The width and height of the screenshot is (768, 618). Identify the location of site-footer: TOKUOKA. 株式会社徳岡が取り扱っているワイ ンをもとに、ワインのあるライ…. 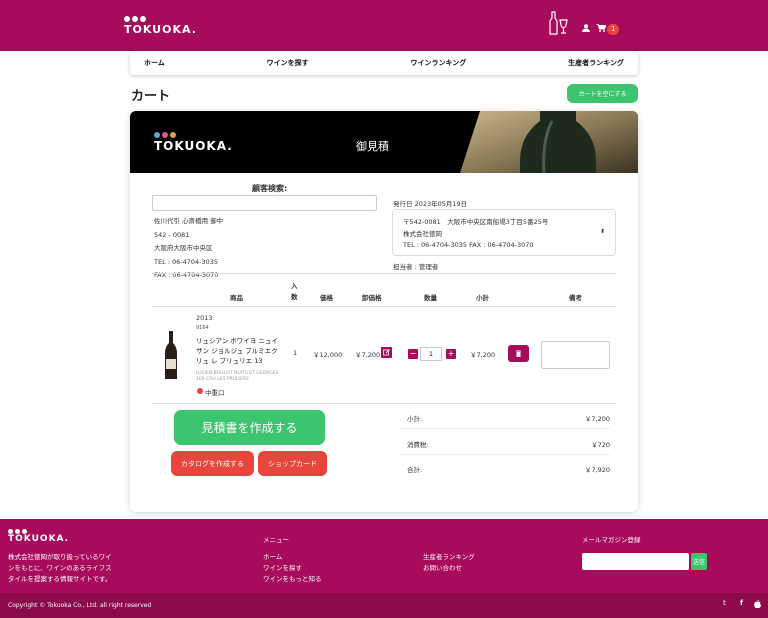
(384, 556).